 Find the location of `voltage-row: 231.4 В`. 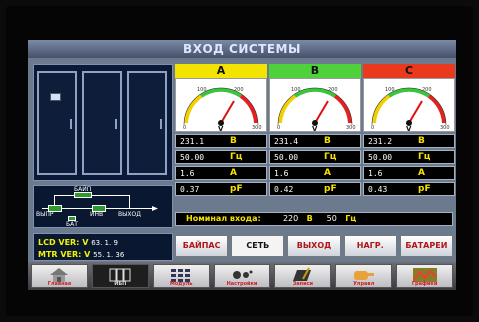

voltage-row: 231.4 В is located at coordinates (315, 141).